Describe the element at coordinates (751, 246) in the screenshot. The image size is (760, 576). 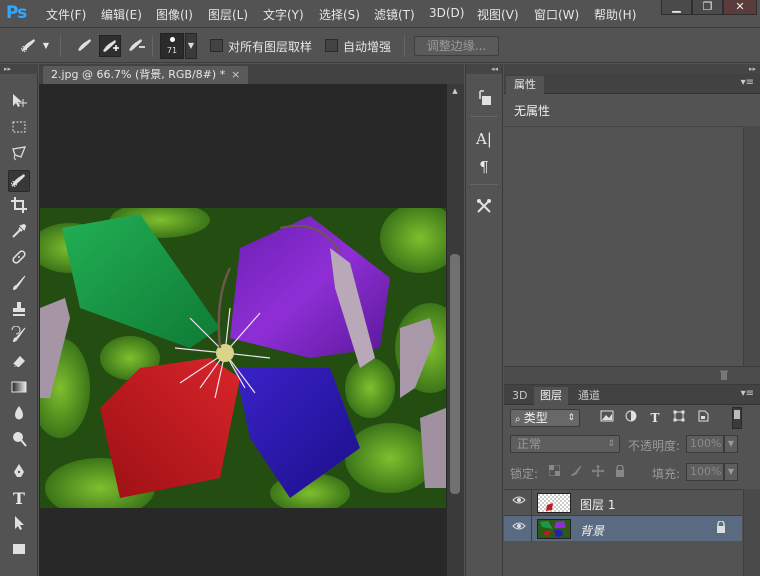
I see `properties-scrollbar` at that location.